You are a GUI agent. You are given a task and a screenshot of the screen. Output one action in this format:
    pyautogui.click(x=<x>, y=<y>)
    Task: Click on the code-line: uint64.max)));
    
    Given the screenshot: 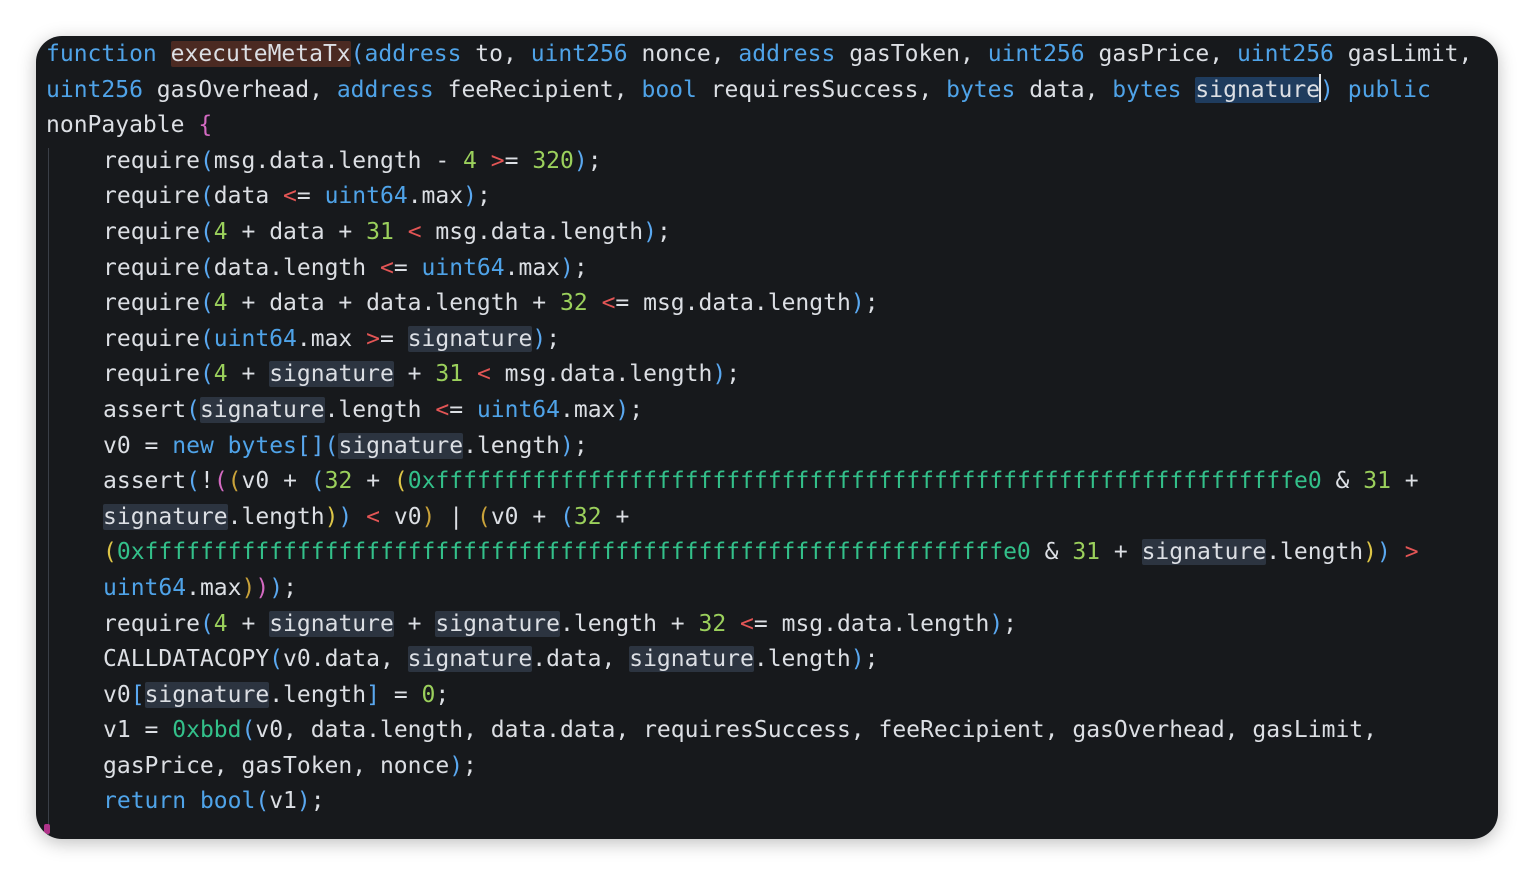 What is the action you would take?
    pyautogui.click(x=759, y=589)
    